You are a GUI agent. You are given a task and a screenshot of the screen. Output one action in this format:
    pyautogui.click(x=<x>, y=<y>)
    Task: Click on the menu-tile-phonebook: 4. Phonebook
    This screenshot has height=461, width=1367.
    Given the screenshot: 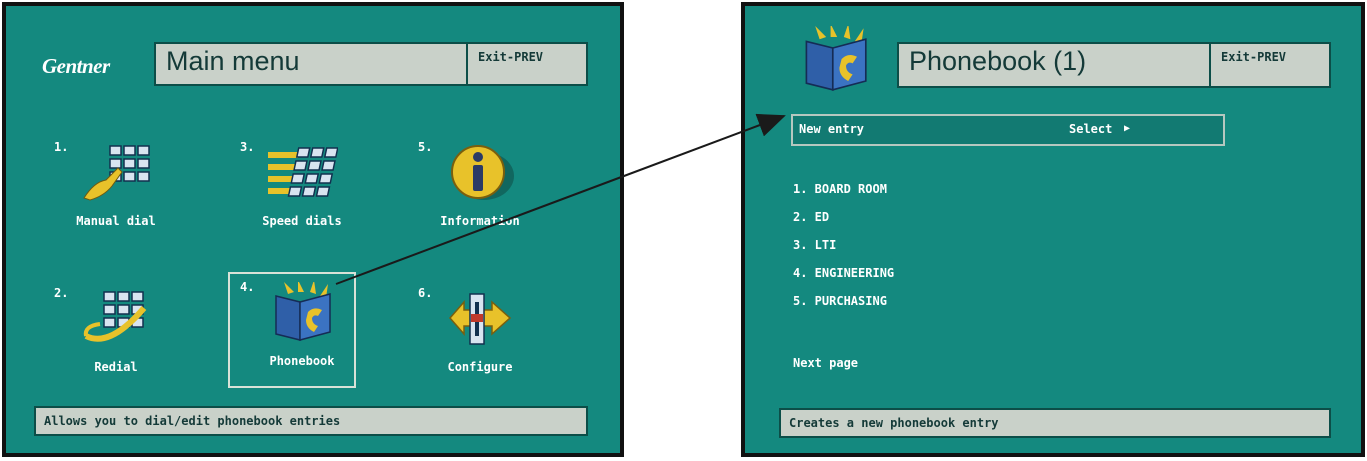 What is the action you would take?
    pyautogui.click(x=300, y=330)
    